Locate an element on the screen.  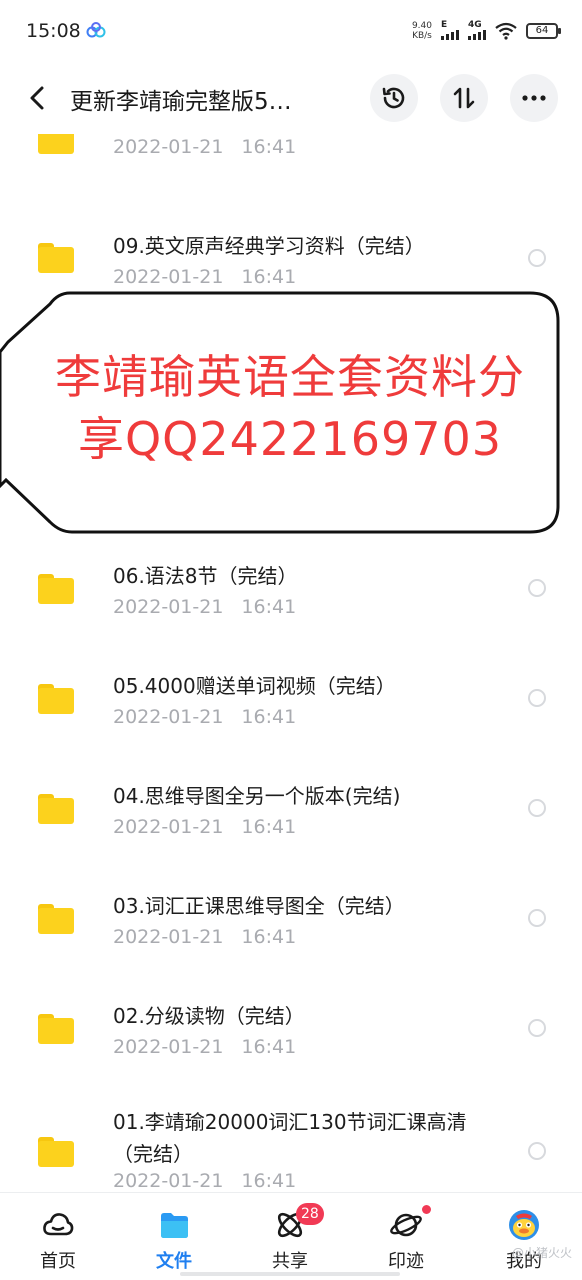
sort-button is located at coordinates (464, 98).